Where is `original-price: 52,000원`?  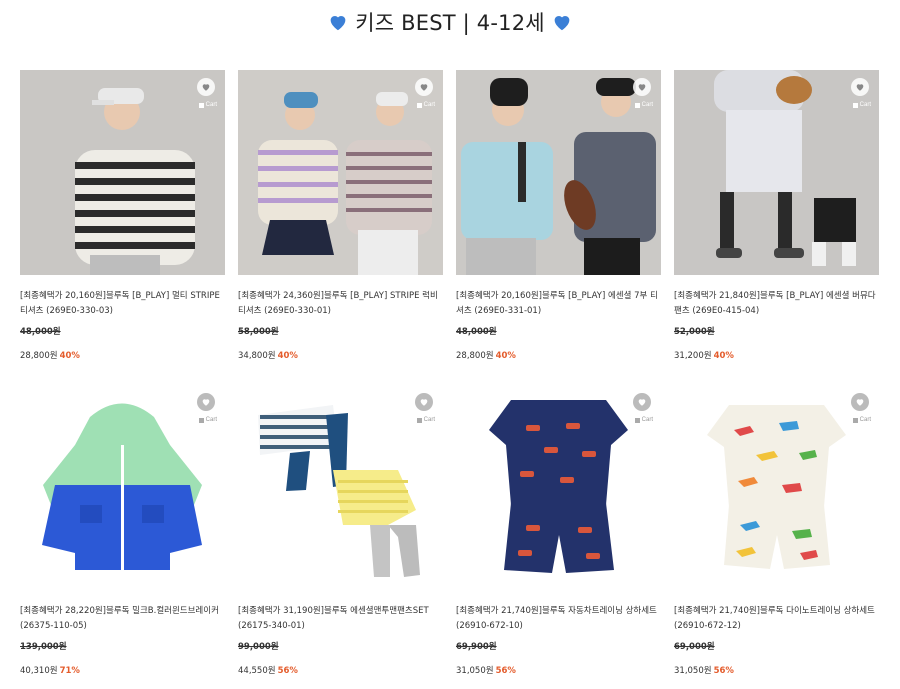
original-price: 52,000원 is located at coordinates (694, 332).